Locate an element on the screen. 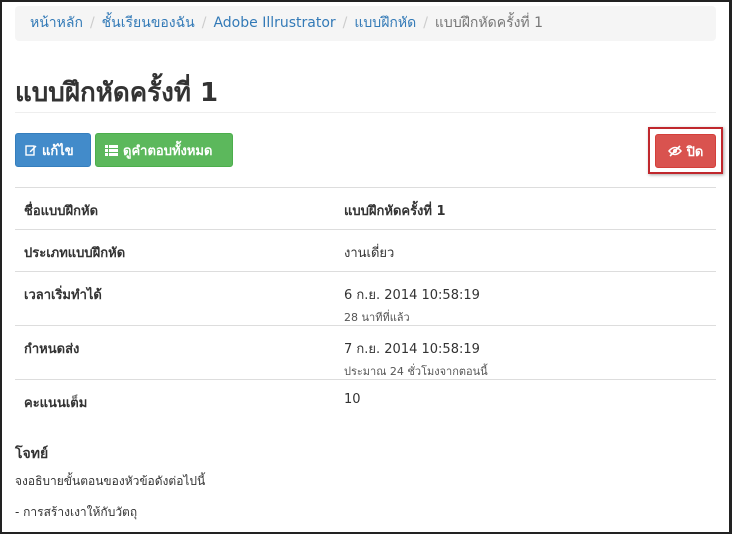 The height and width of the screenshot is (534, 732). edit-button: แก้ไข is located at coordinates (53, 150).